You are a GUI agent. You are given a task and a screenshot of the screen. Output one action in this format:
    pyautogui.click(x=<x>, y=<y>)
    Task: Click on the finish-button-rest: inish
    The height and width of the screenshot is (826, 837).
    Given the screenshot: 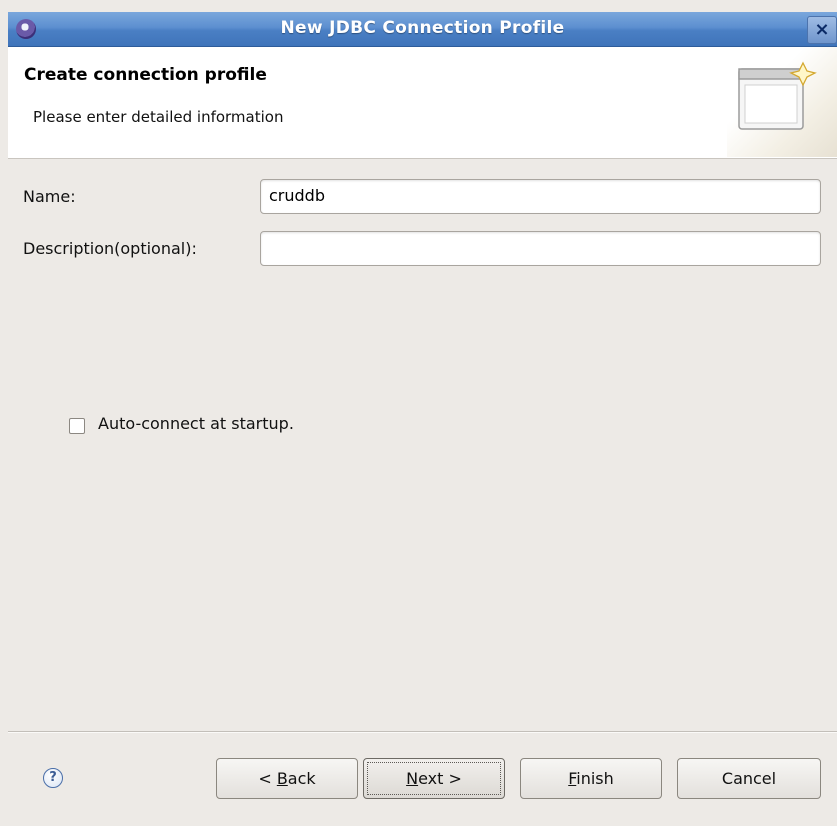 What is the action you would take?
    pyautogui.click(x=595, y=778)
    